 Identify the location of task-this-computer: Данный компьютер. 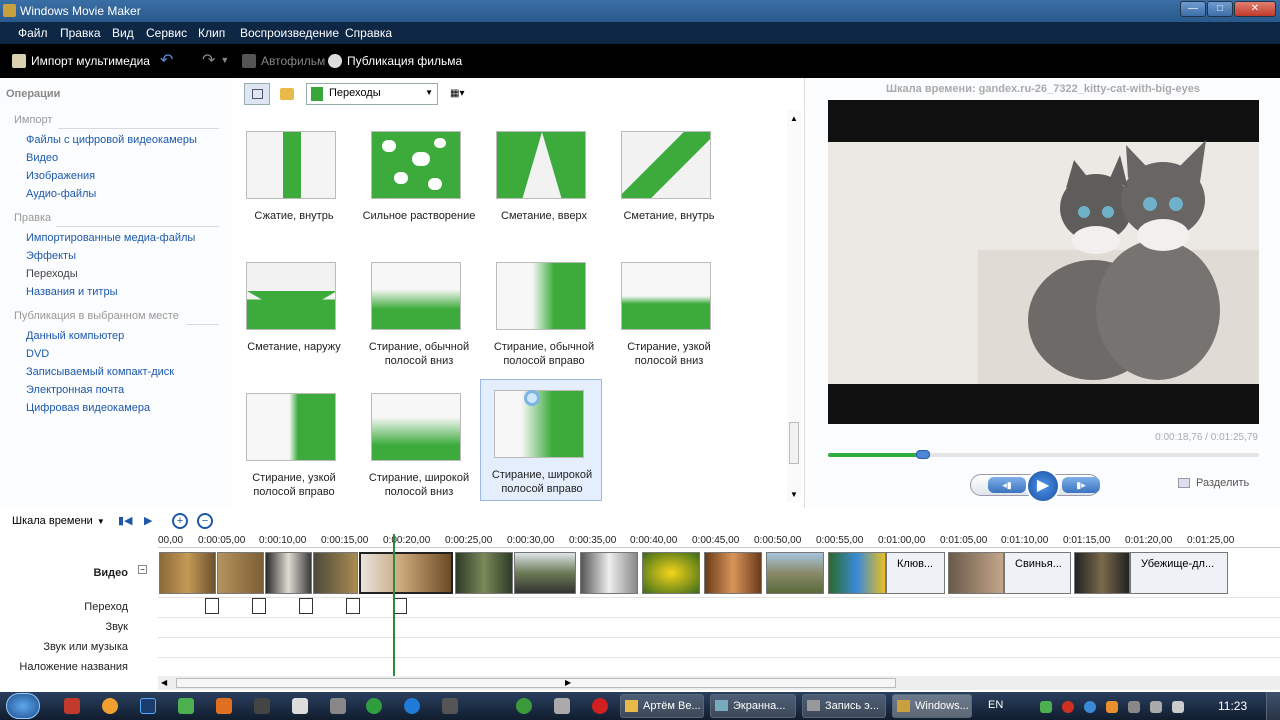
(75, 336).